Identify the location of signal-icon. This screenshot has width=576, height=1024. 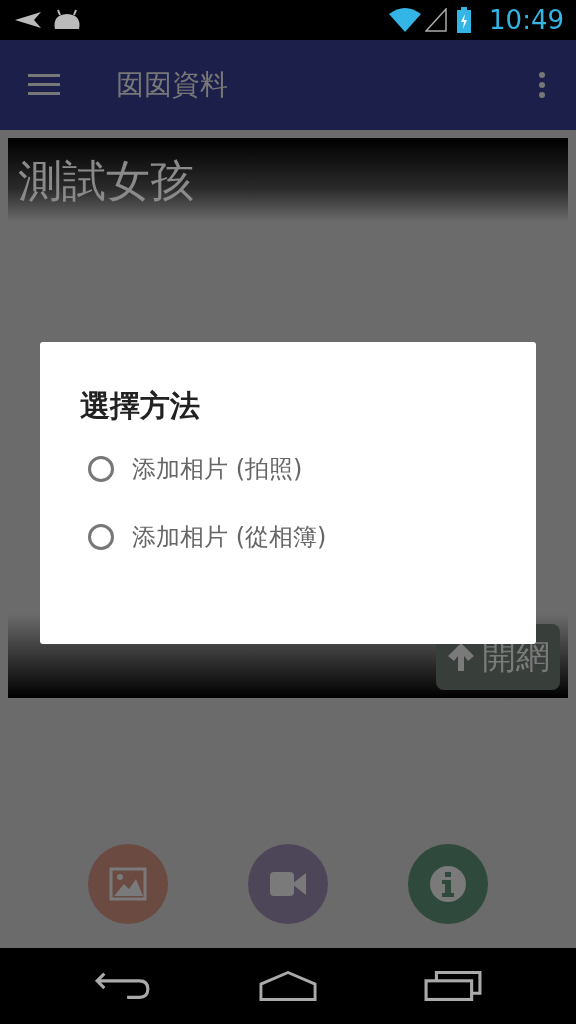
(436, 20).